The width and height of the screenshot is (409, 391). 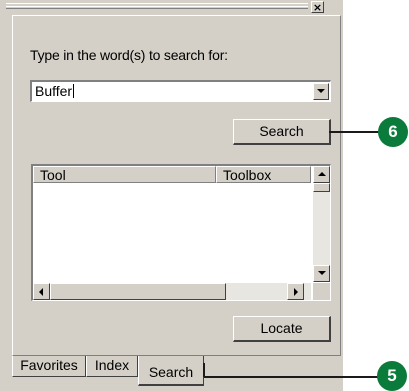 What do you see at coordinates (49, 366) in the screenshot?
I see `tab-favorites: Favorites` at bounding box center [49, 366].